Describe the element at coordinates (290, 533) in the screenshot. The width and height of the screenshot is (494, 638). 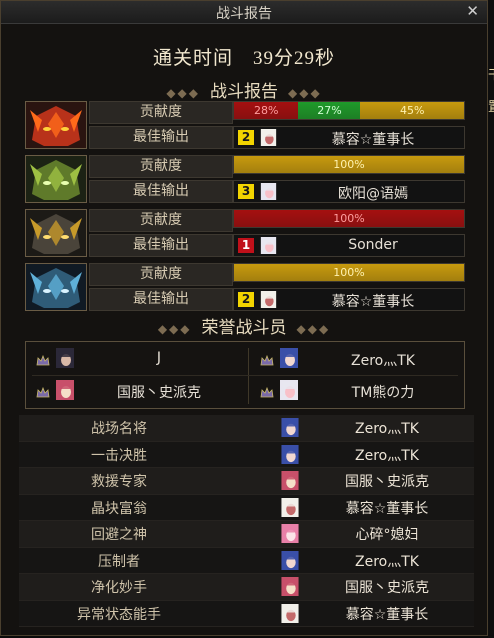
I see `pink-hair-avatar` at that location.